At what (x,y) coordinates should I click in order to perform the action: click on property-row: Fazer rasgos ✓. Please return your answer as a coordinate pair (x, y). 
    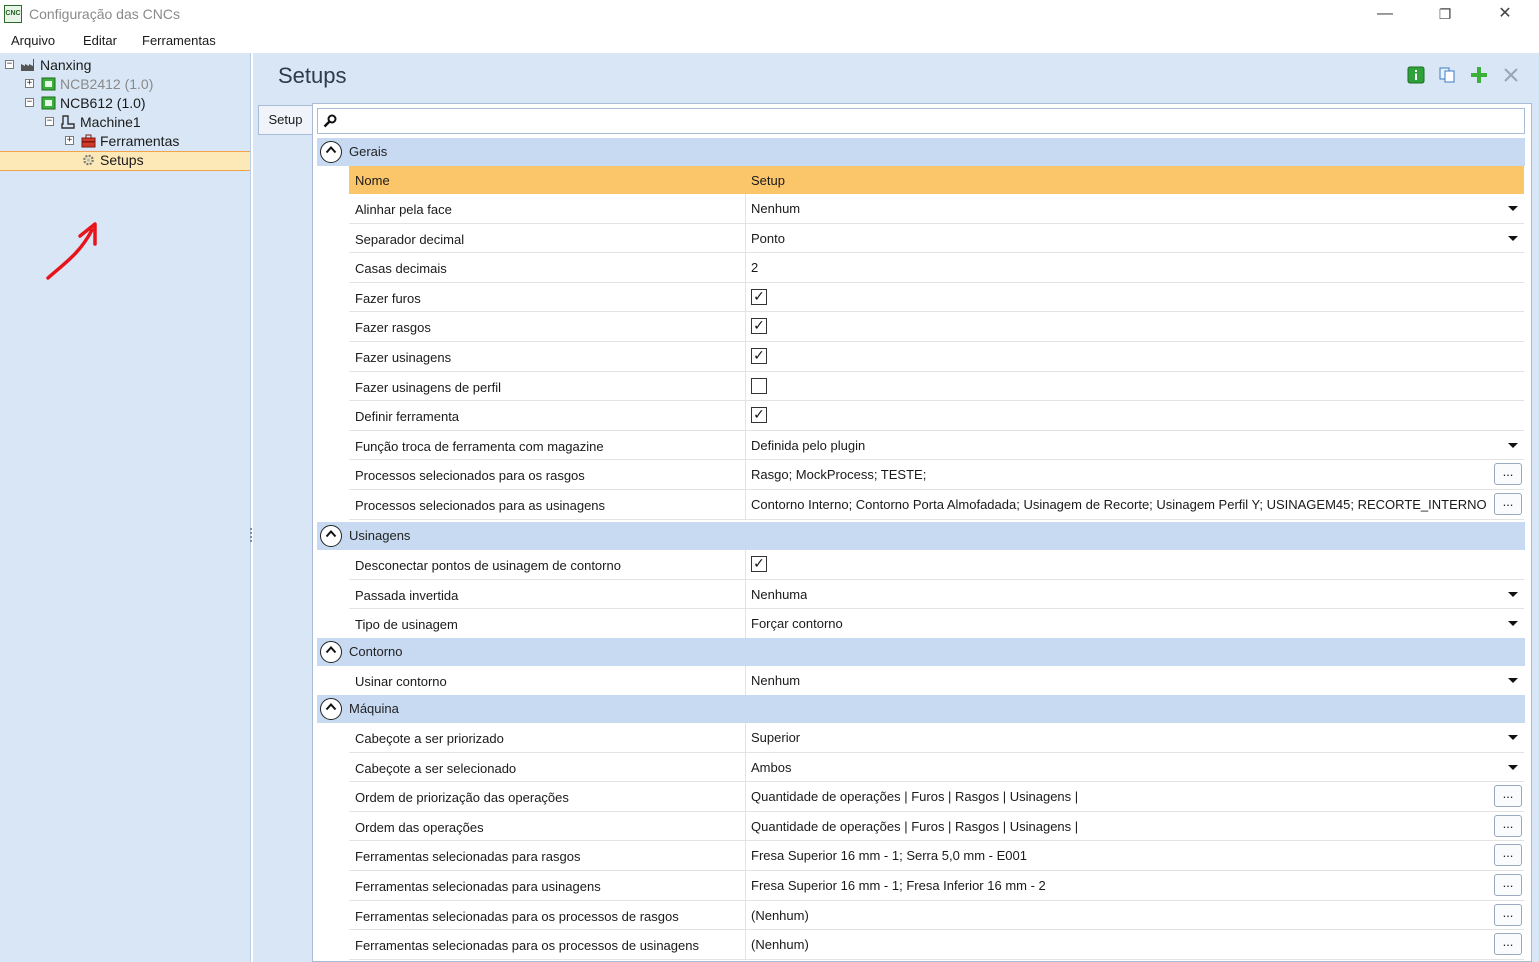
    Looking at the image, I should click on (936, 327).